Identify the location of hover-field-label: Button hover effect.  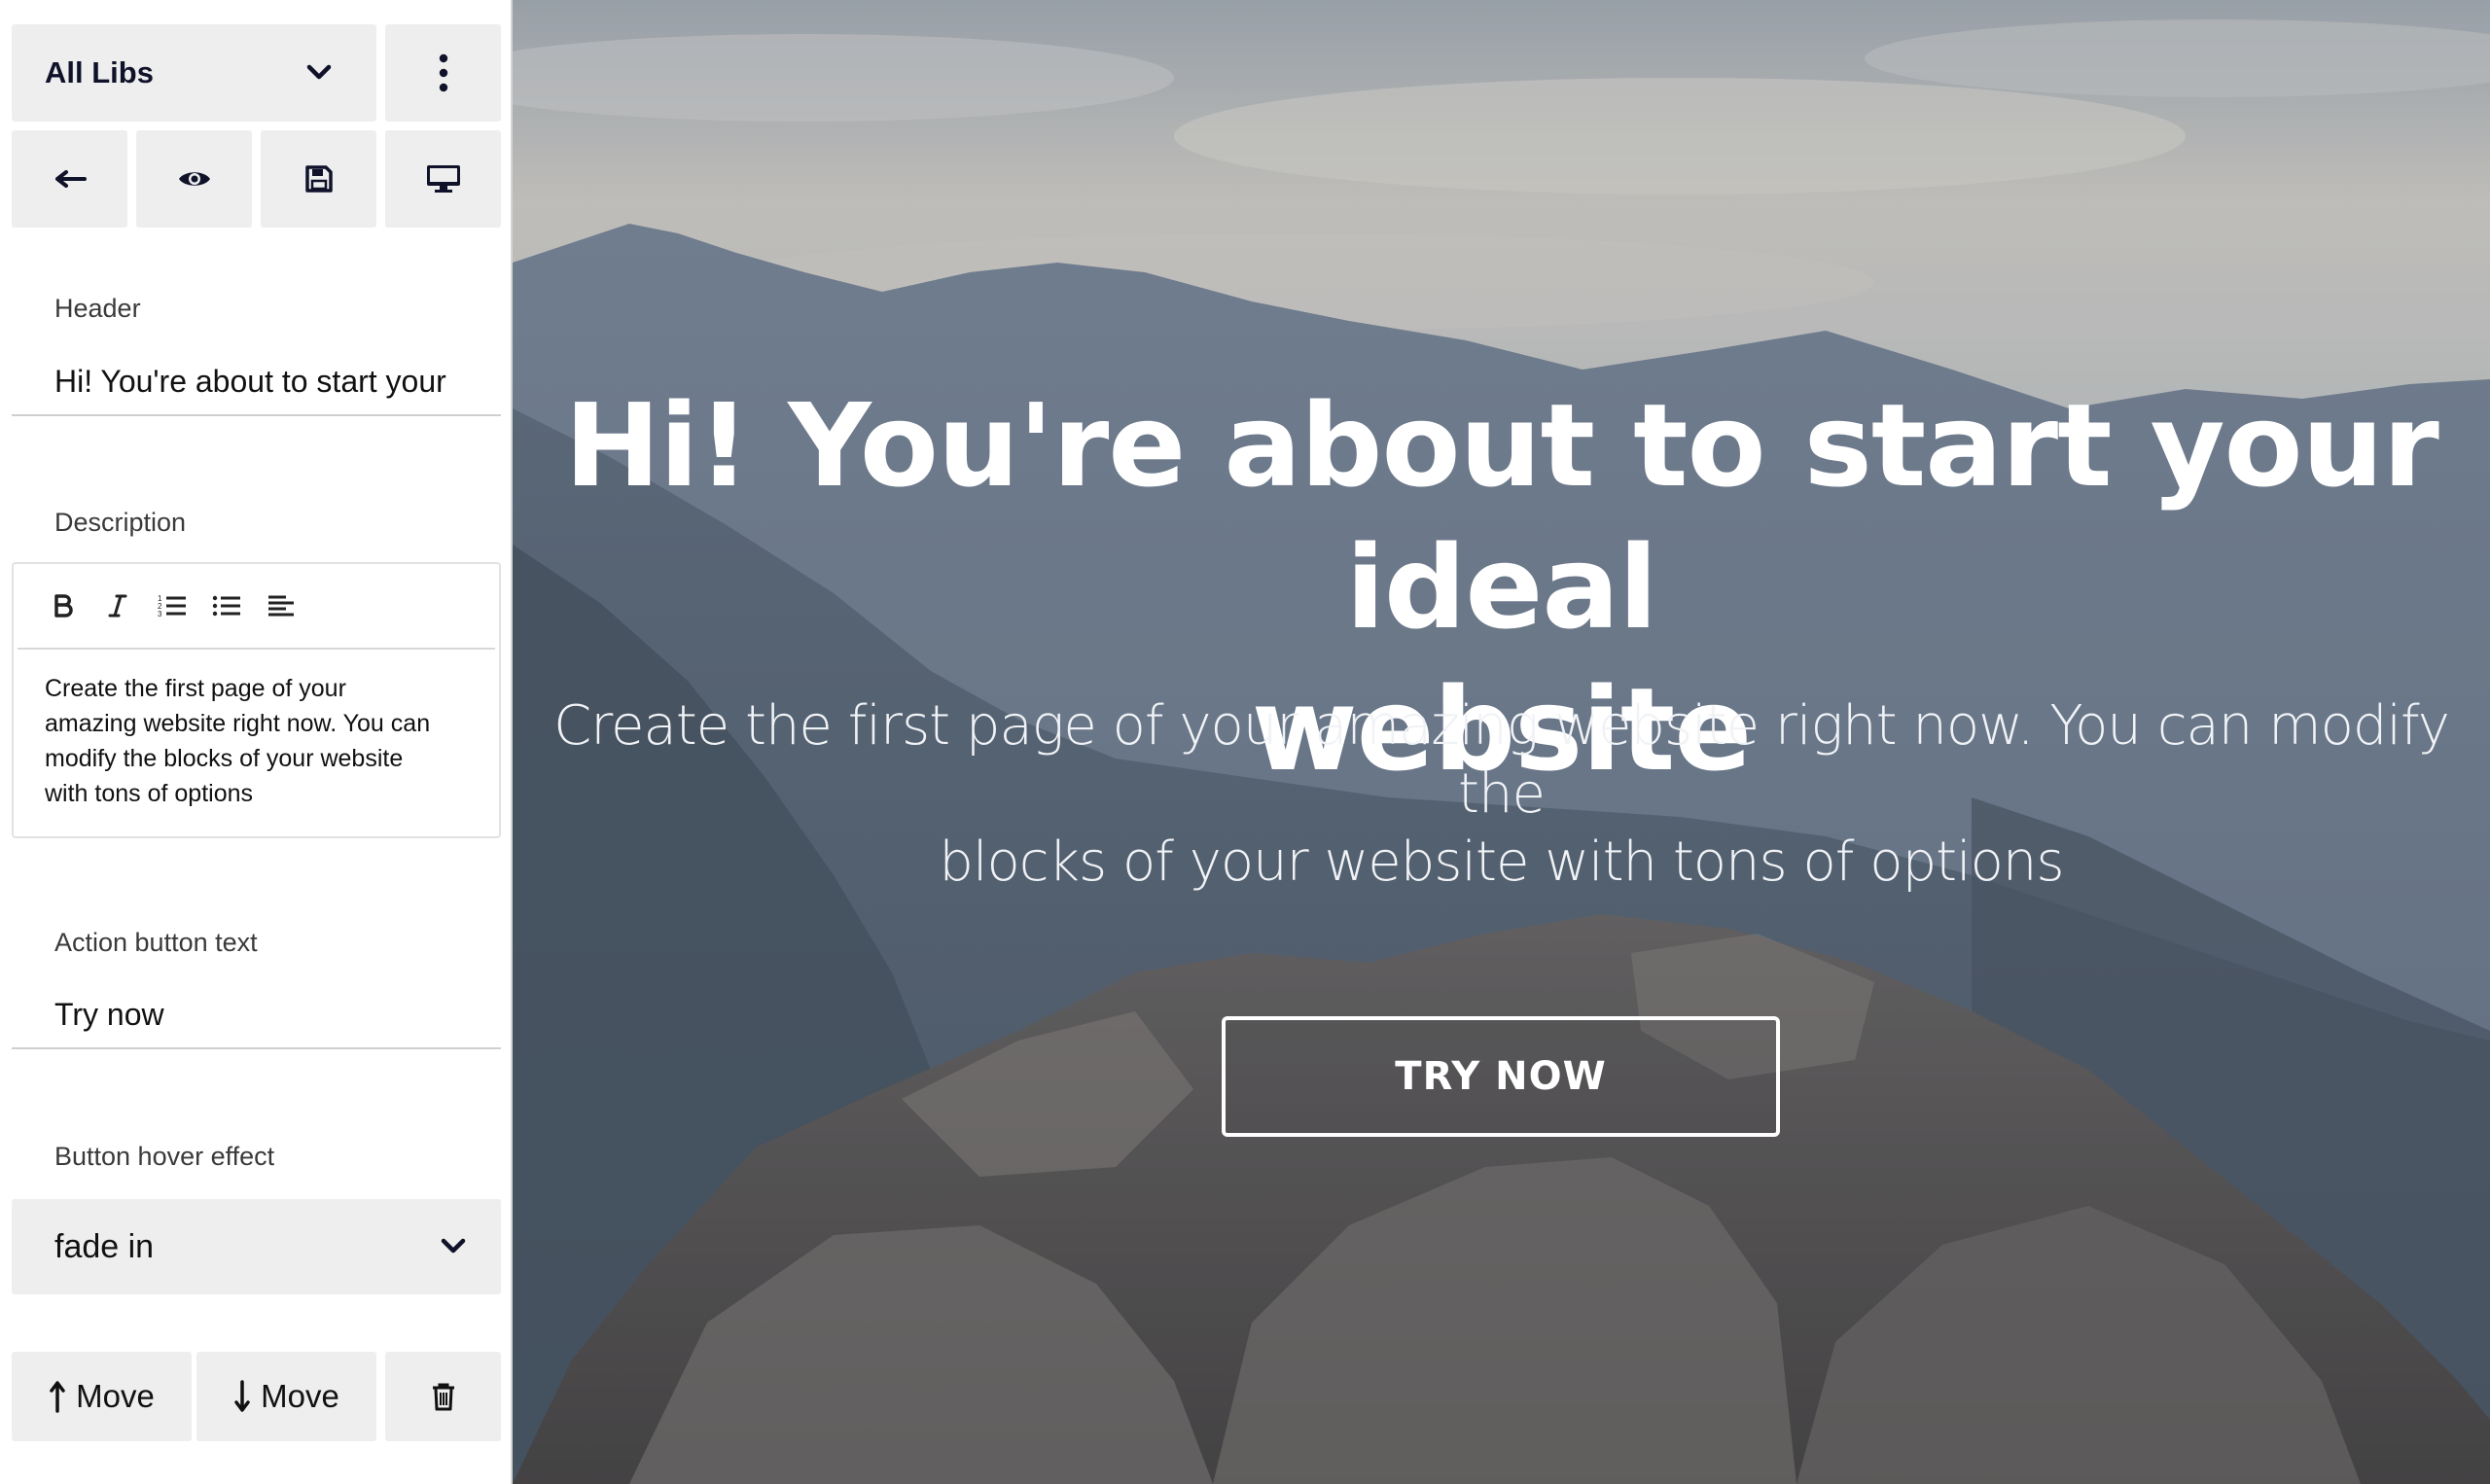
(164, 1157).